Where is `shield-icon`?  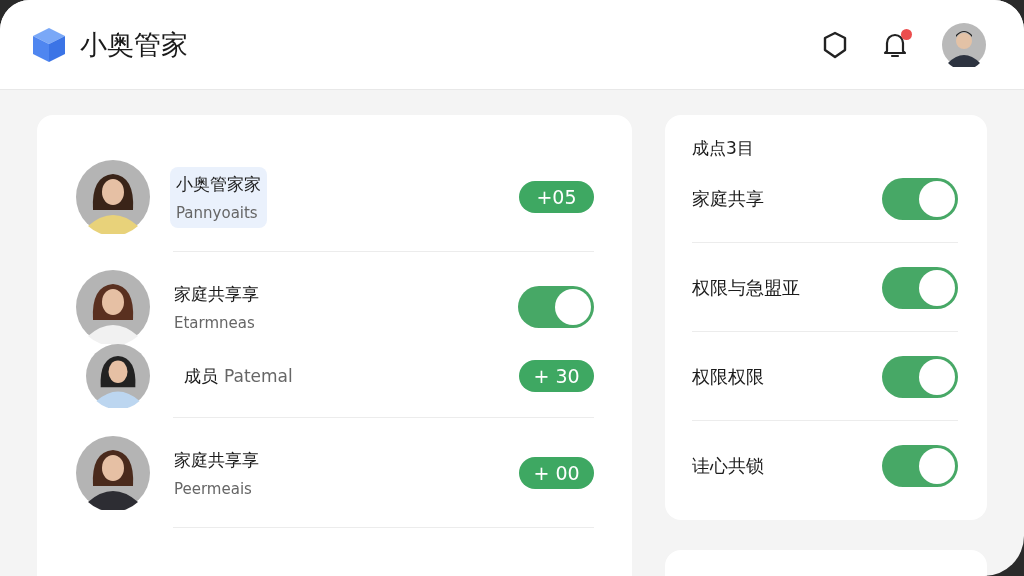
shield-icon is located at coordinates (835, 44).